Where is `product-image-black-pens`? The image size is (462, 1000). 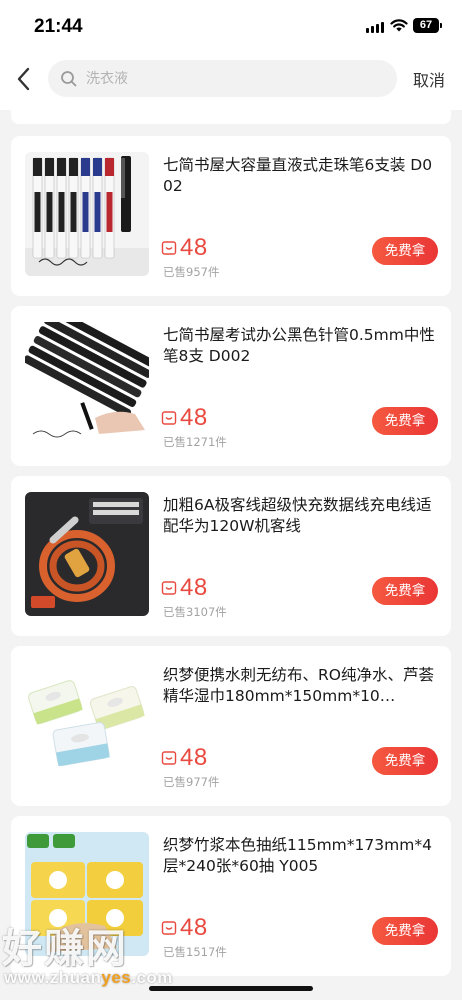
product-image-black-pens is located at coordinates (87, 384).